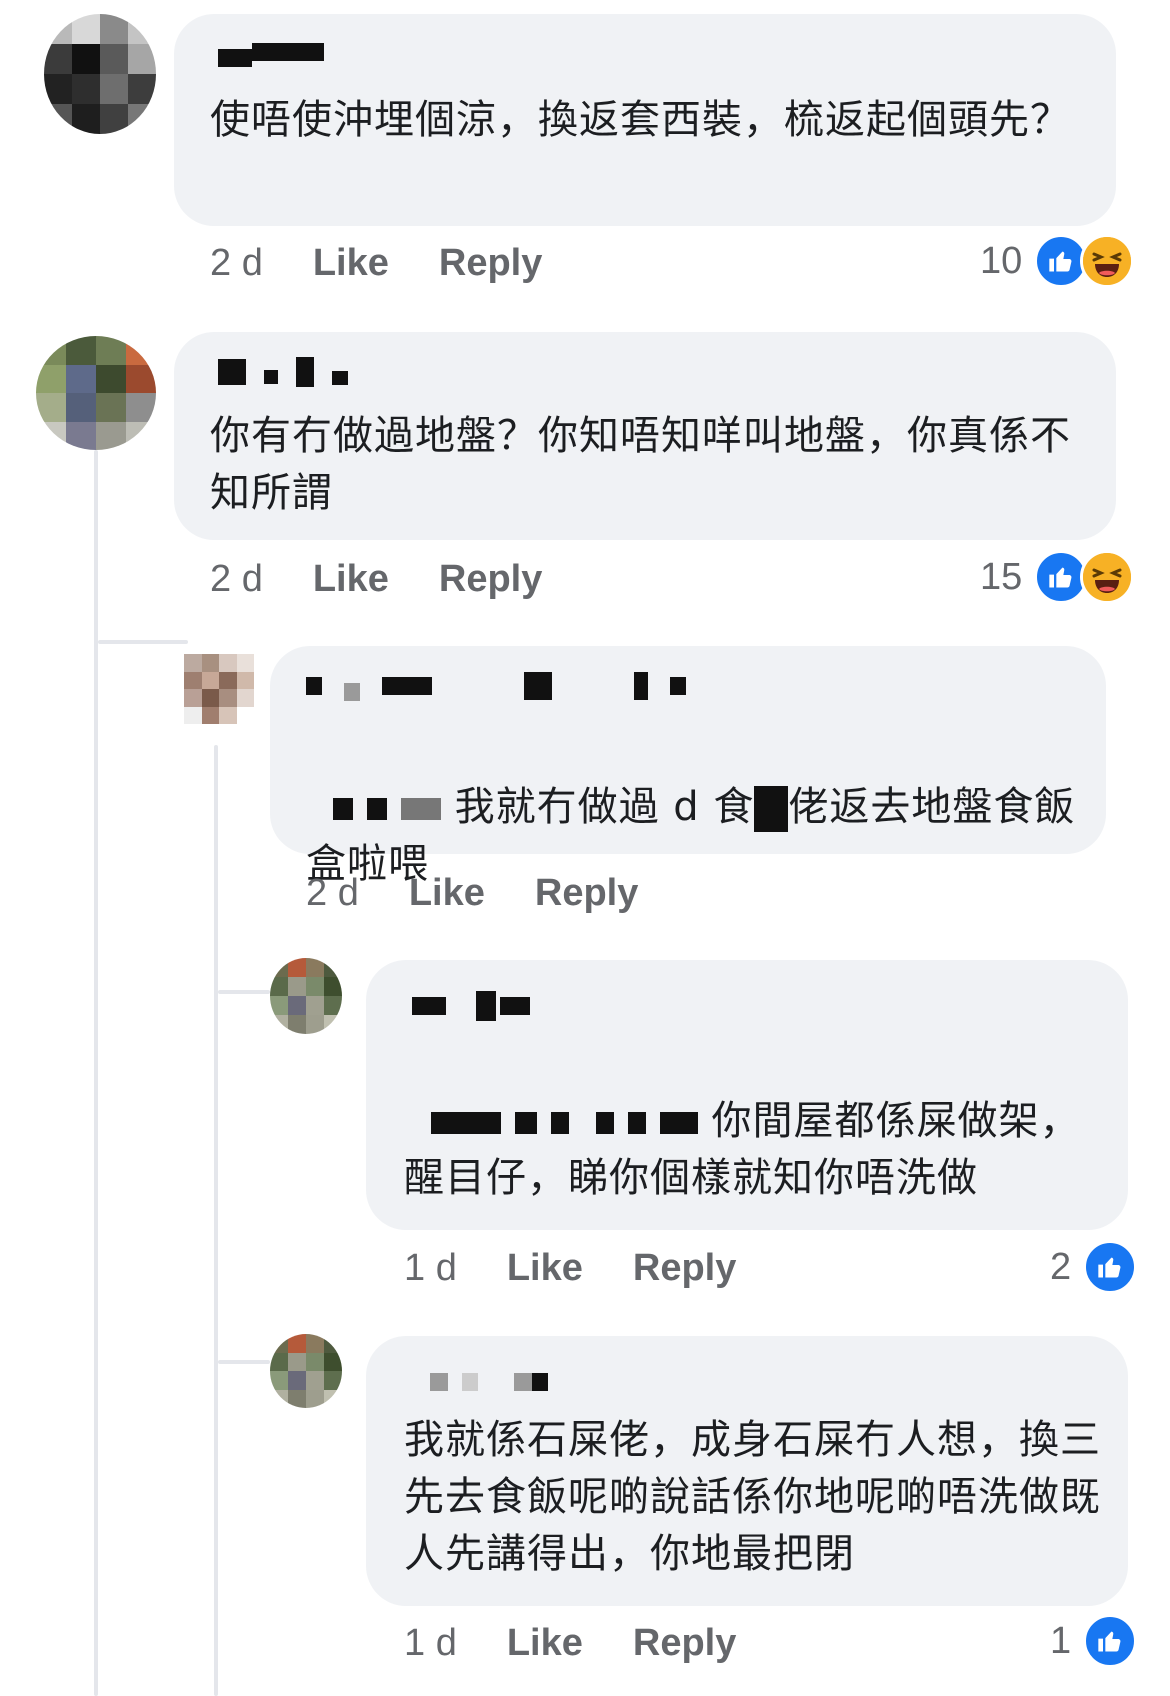 This screenshot has height=1696, width=1170. I want to click on thread-line, so click(96, 1073).